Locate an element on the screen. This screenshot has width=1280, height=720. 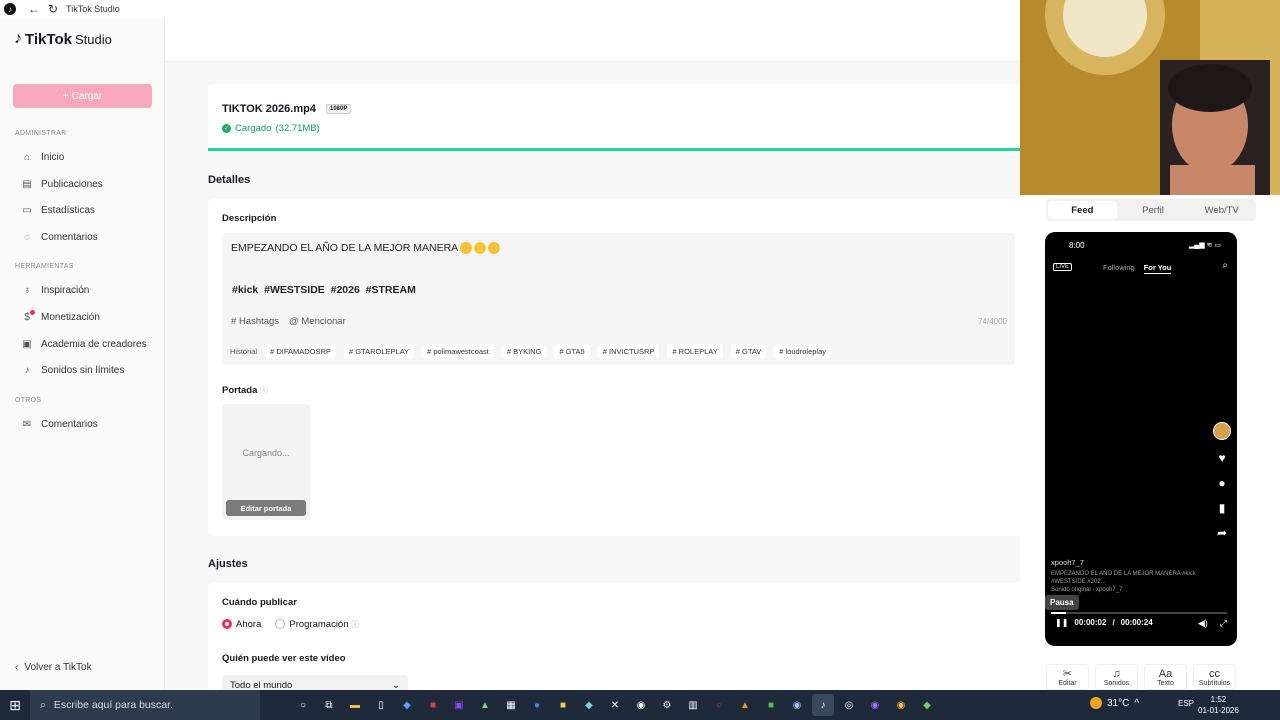
task-view-icon: ○ is located at coordinates (303, 705).